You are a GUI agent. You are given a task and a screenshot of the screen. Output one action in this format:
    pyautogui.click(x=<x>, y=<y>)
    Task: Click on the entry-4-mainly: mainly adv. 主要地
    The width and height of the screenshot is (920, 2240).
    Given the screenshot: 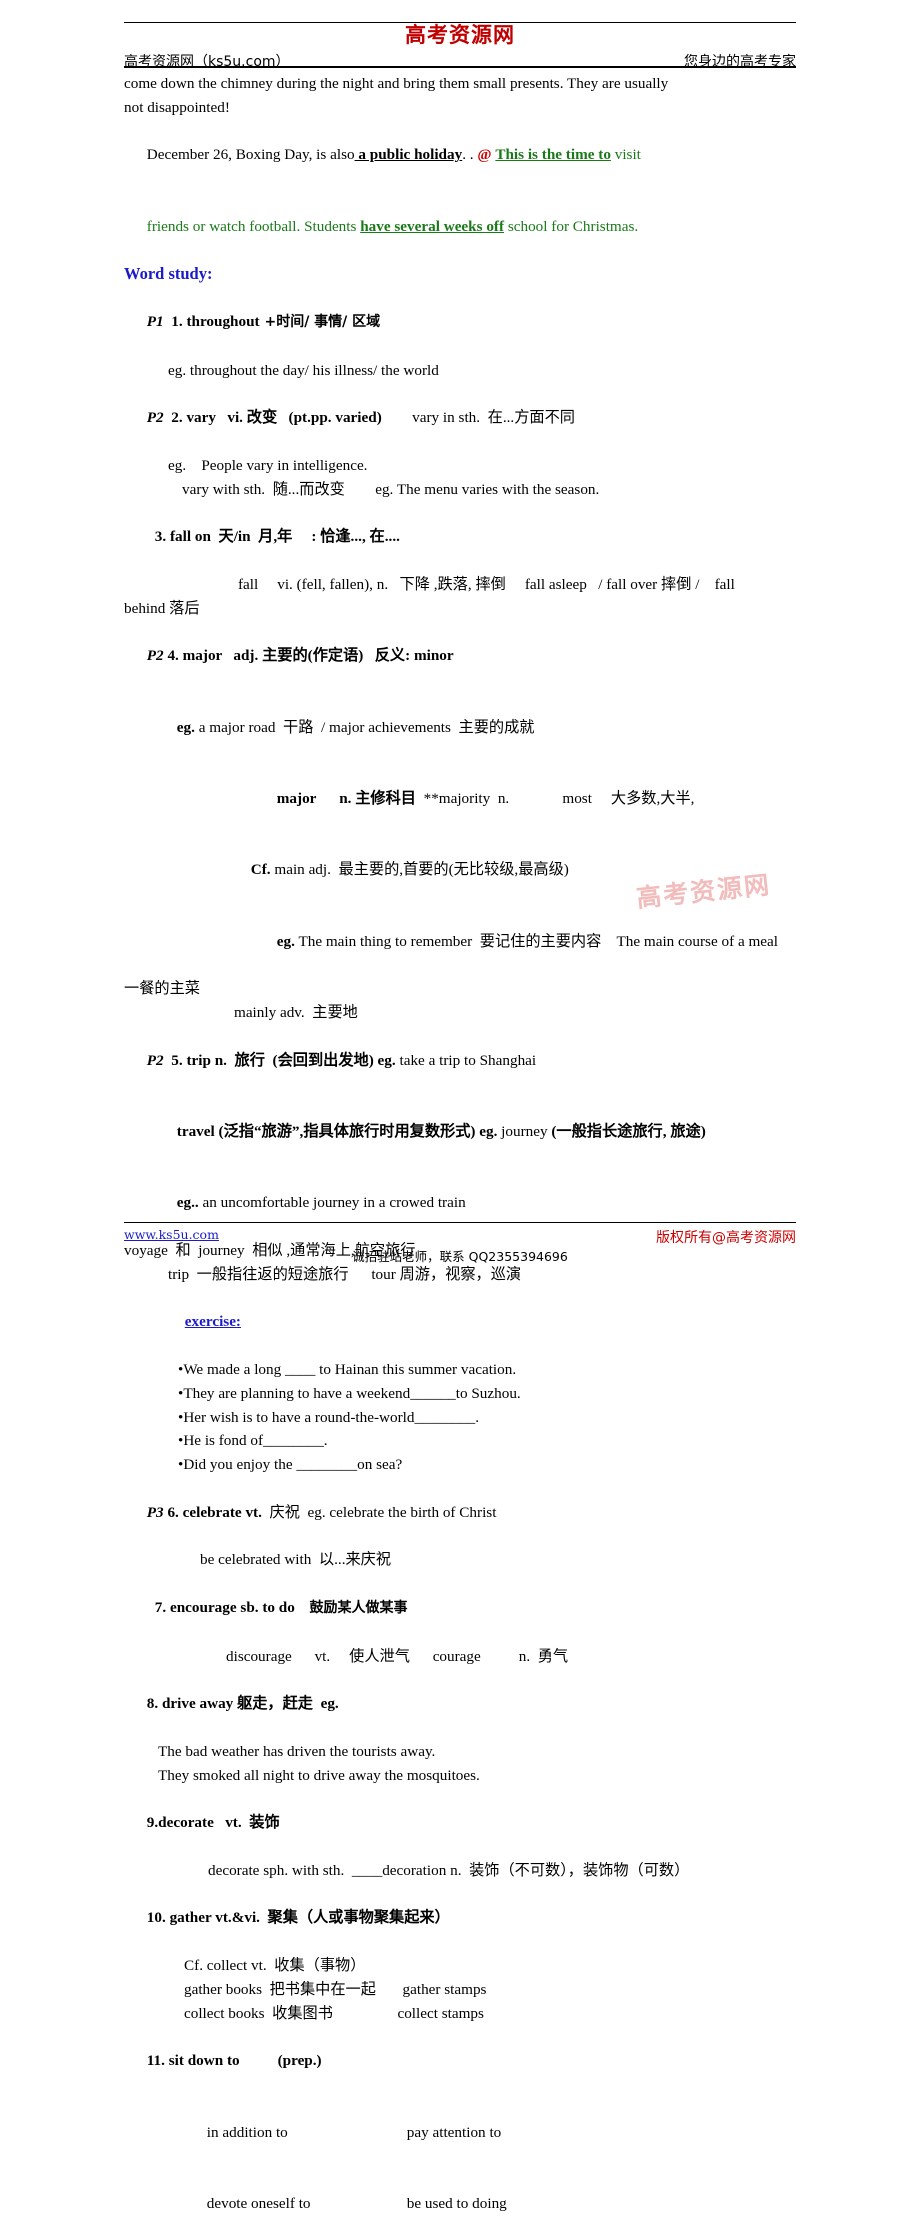 What is the action you would take?
    pyautogui.click(x=296, y=1013)
    